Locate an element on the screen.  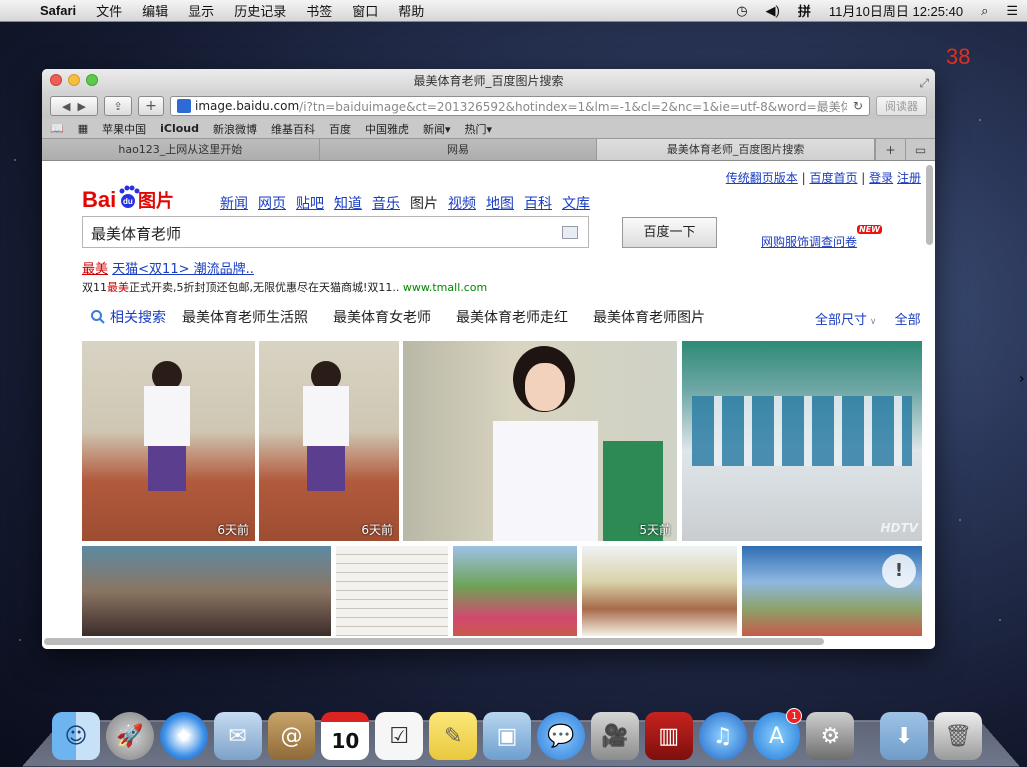
image-result: 5天前 is located at coordinates (540, 441).